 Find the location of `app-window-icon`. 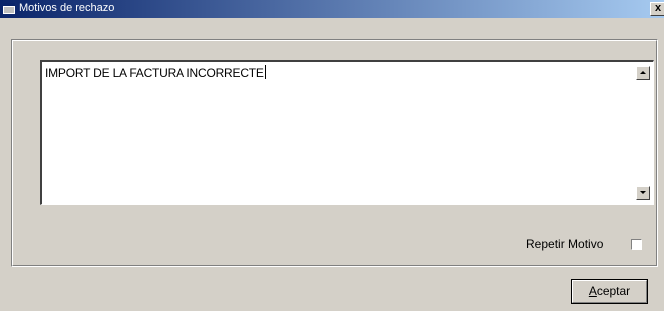

app-window-icon is located at coordinates (9, 8).